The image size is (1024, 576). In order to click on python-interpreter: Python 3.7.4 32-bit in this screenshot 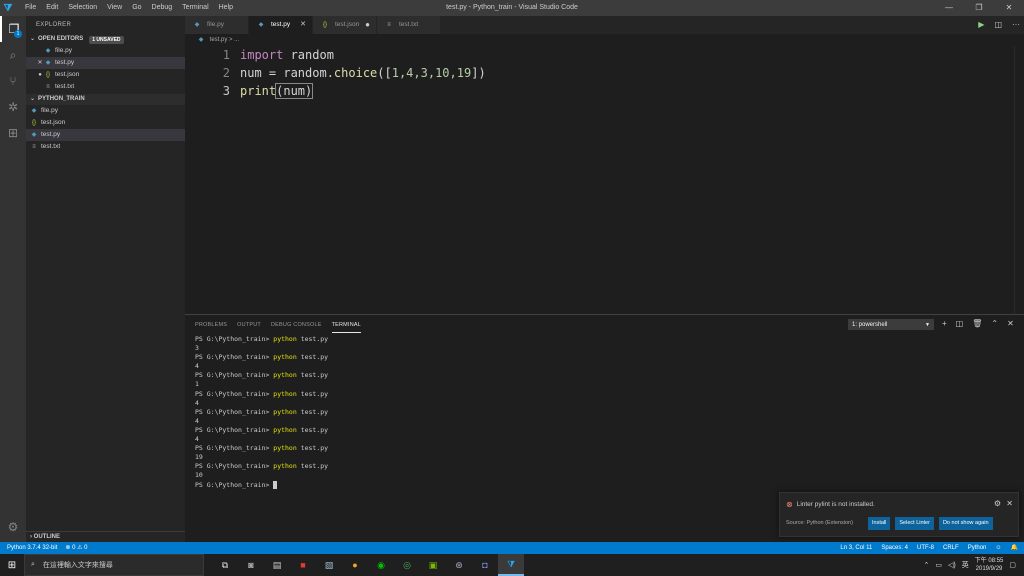, I will do `click(32, 548)`.